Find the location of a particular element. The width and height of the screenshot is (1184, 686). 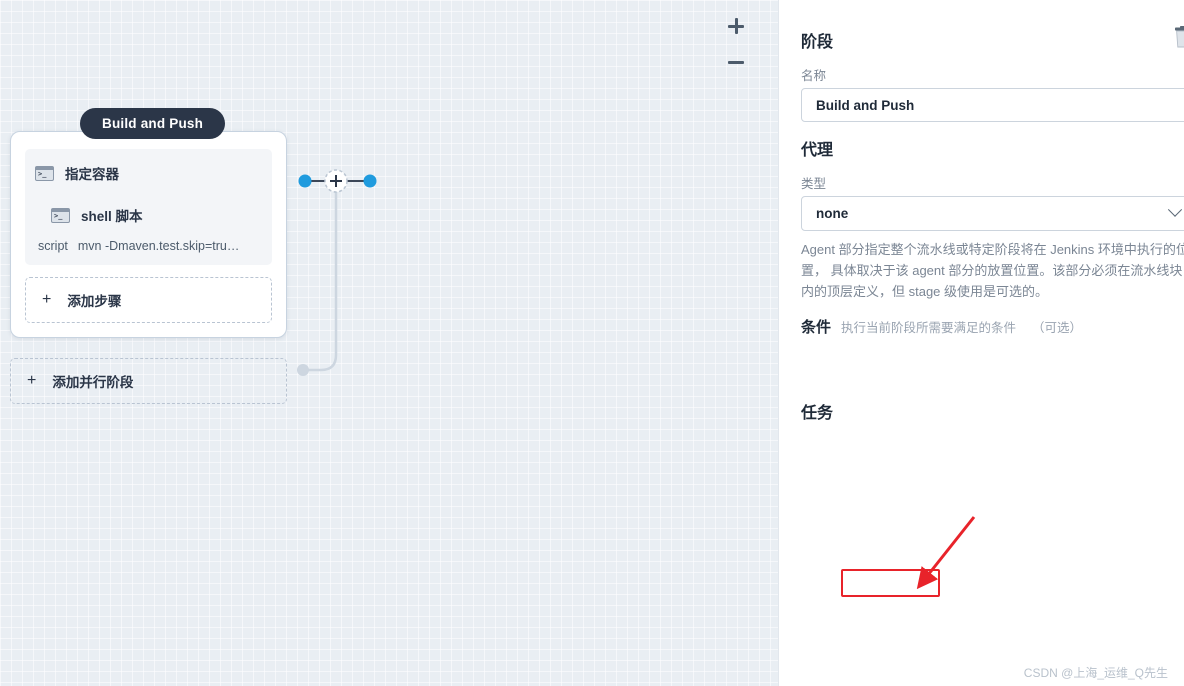

condition-optional: （可选） is located at coordinates (1057, 328).